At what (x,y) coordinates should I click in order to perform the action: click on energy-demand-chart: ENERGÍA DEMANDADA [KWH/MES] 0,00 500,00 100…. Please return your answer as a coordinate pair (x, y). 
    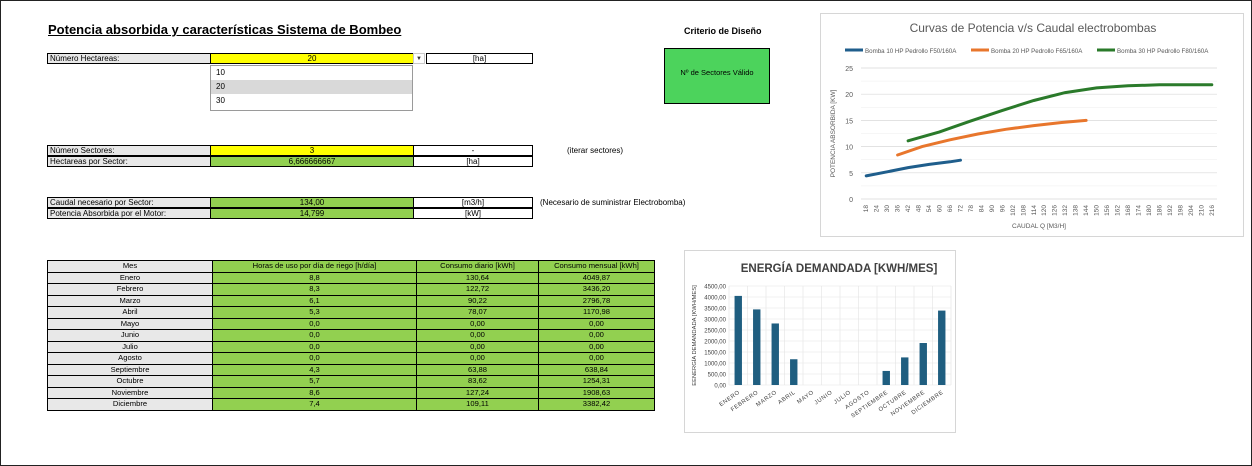
    Looking at the image, I should click on (820, 341).